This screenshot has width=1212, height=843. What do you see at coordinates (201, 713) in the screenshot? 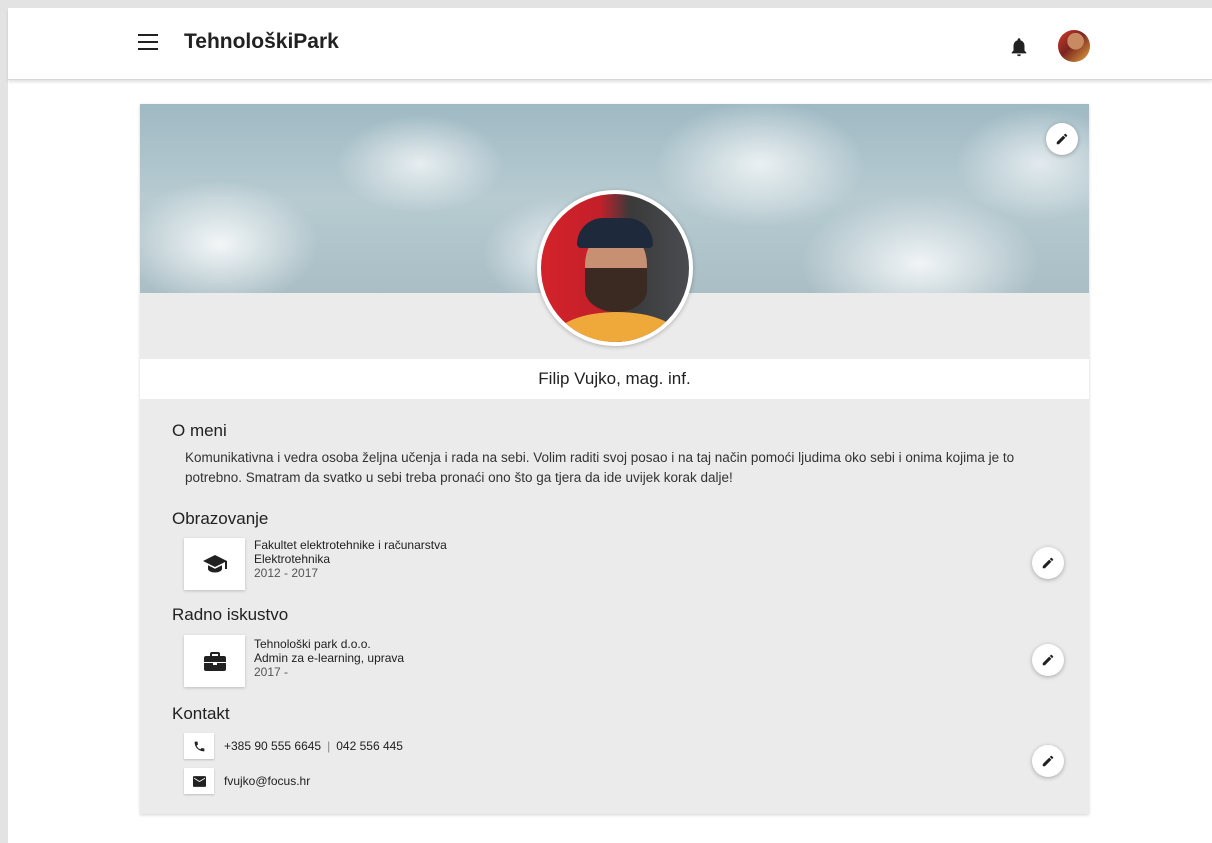
I see `contact-title: Kontakt` at bounding box center [201, 713].